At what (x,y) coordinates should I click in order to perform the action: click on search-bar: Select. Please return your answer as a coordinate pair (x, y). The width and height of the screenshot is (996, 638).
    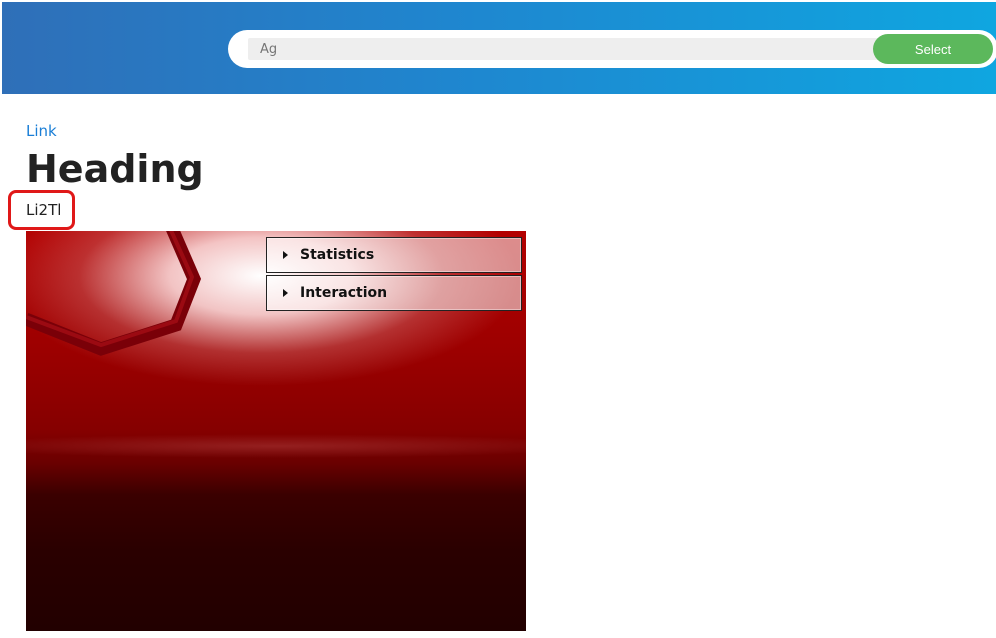
    Looking at the image, I should click on (612, 49).